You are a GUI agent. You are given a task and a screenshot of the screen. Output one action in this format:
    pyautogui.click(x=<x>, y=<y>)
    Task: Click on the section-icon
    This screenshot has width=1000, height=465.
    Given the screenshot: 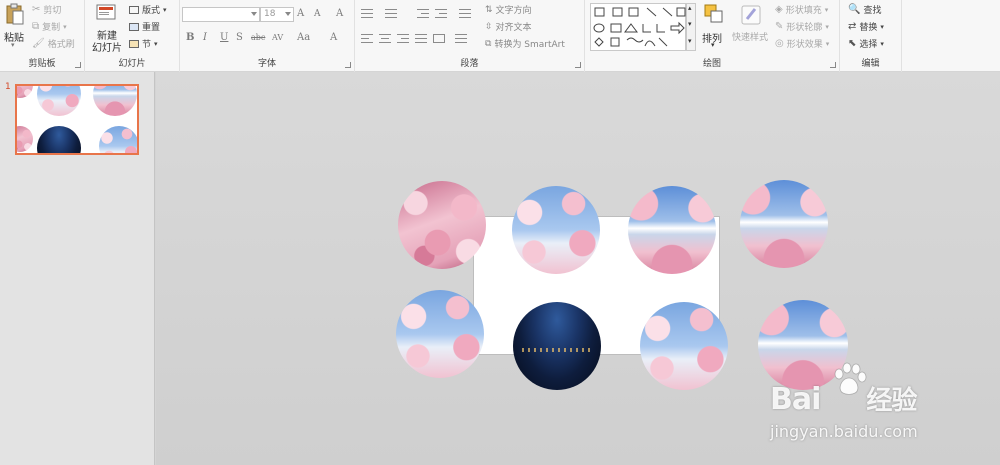 What is the action you would take?
    pyautogui.click(x=134, y=43)
    